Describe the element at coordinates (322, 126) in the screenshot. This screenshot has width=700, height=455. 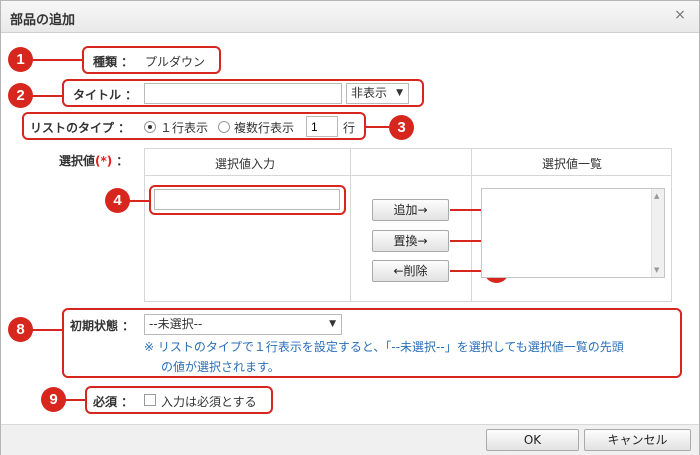
I see `rows-count-input` at that location.